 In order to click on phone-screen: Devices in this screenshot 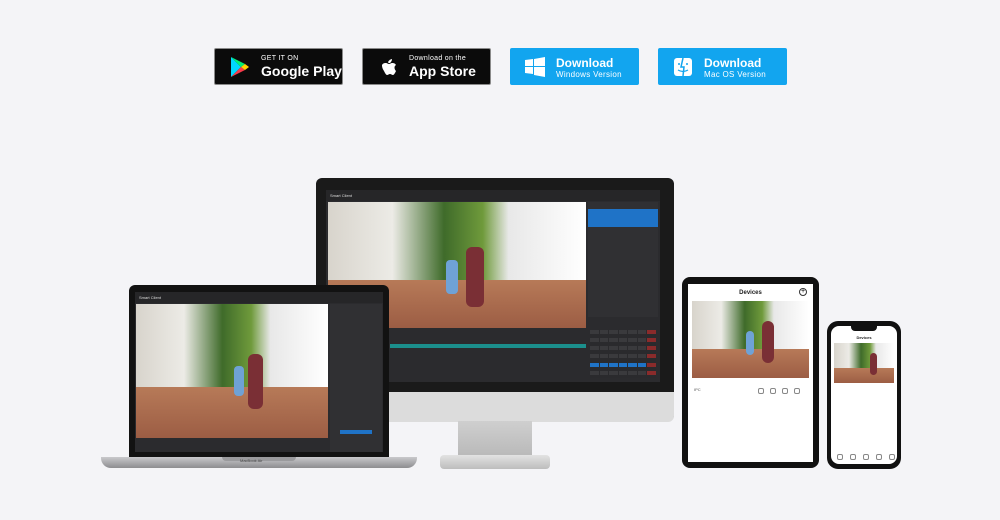, I will do `click(864, 395)`.